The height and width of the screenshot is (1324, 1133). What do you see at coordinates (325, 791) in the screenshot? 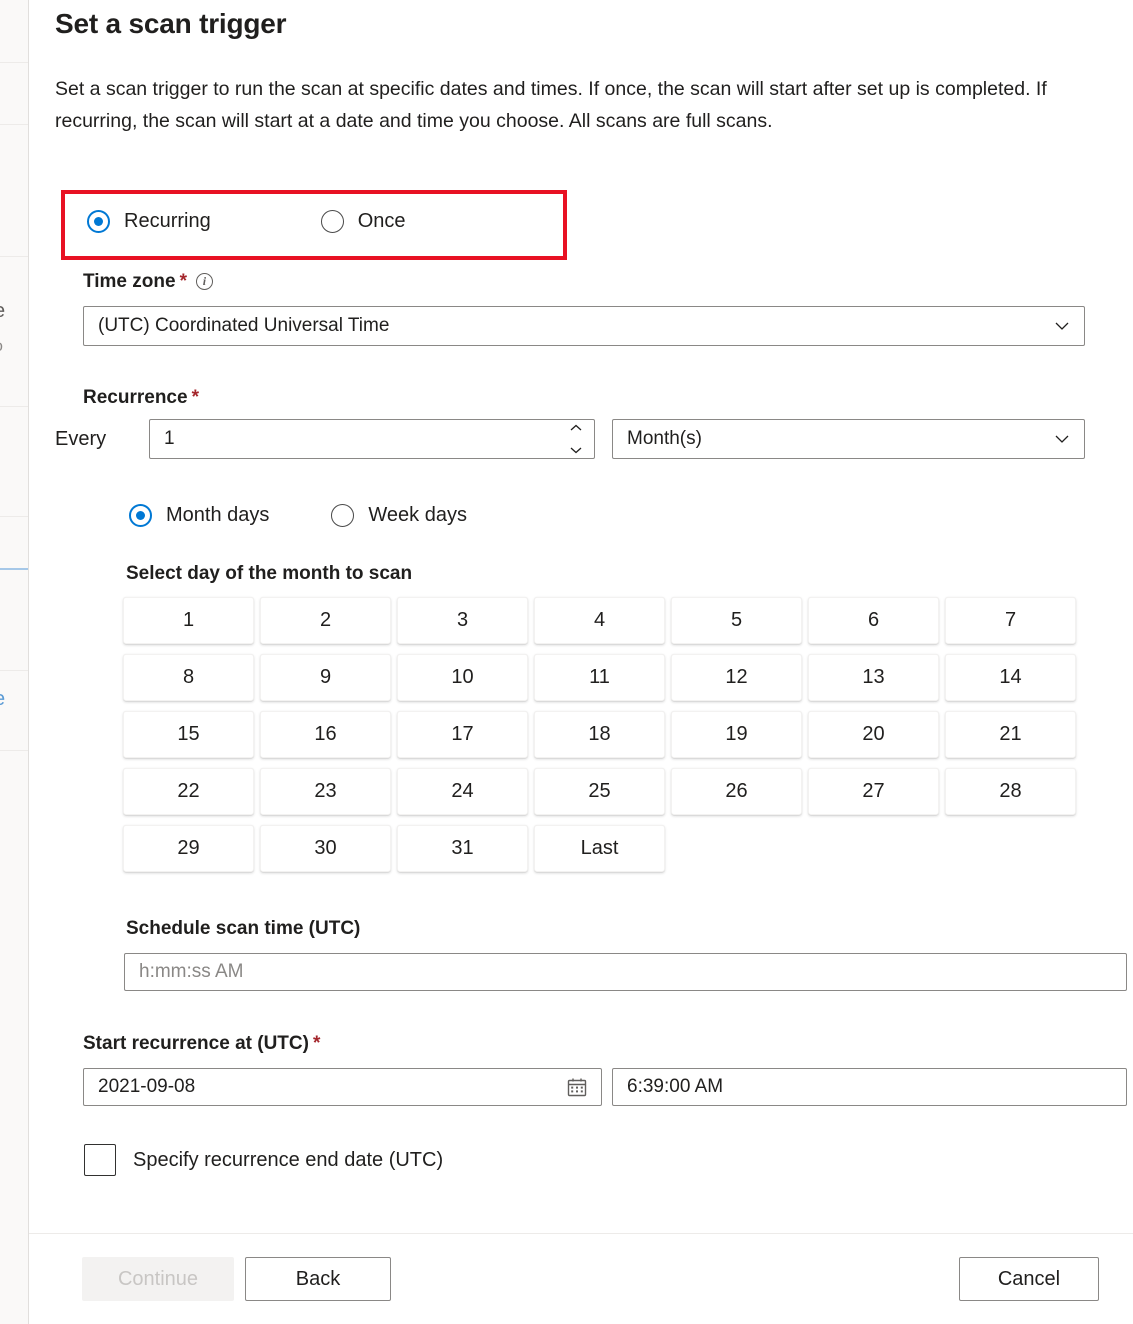
I see `month-day-cell: 23` at bounding box center [325, 791].